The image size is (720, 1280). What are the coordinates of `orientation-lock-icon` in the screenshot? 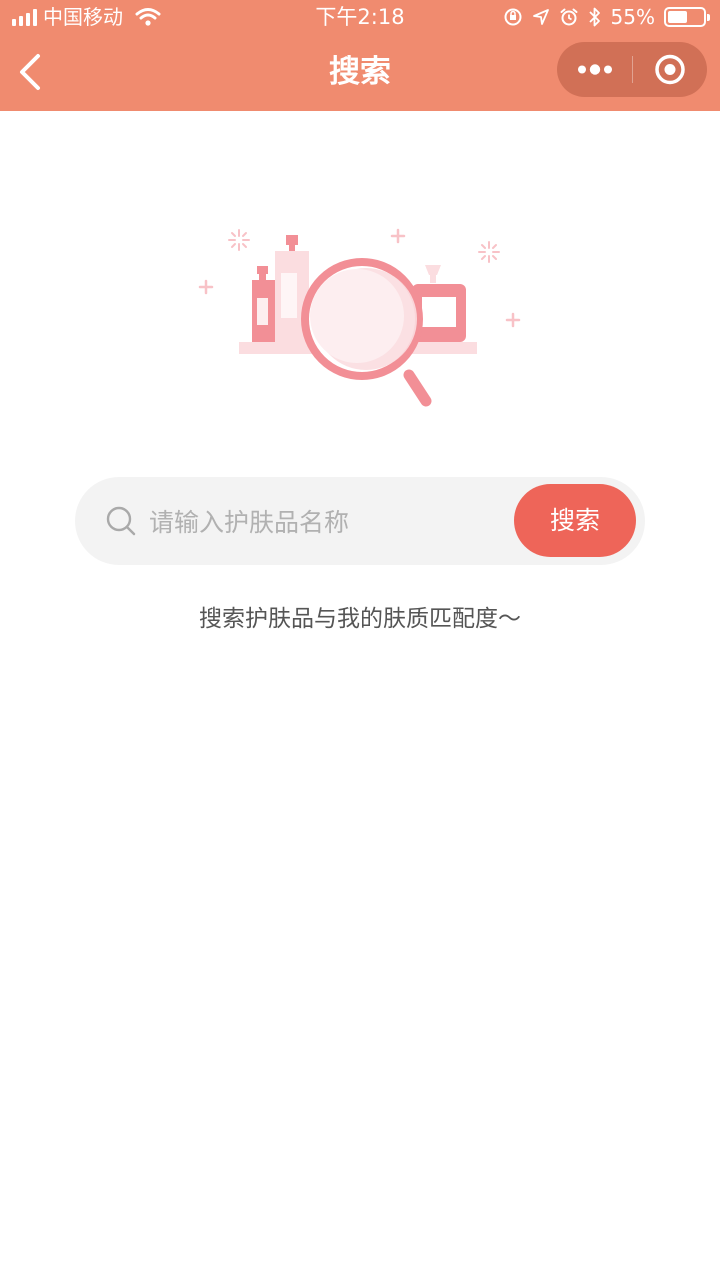 It's located at (513, 17).